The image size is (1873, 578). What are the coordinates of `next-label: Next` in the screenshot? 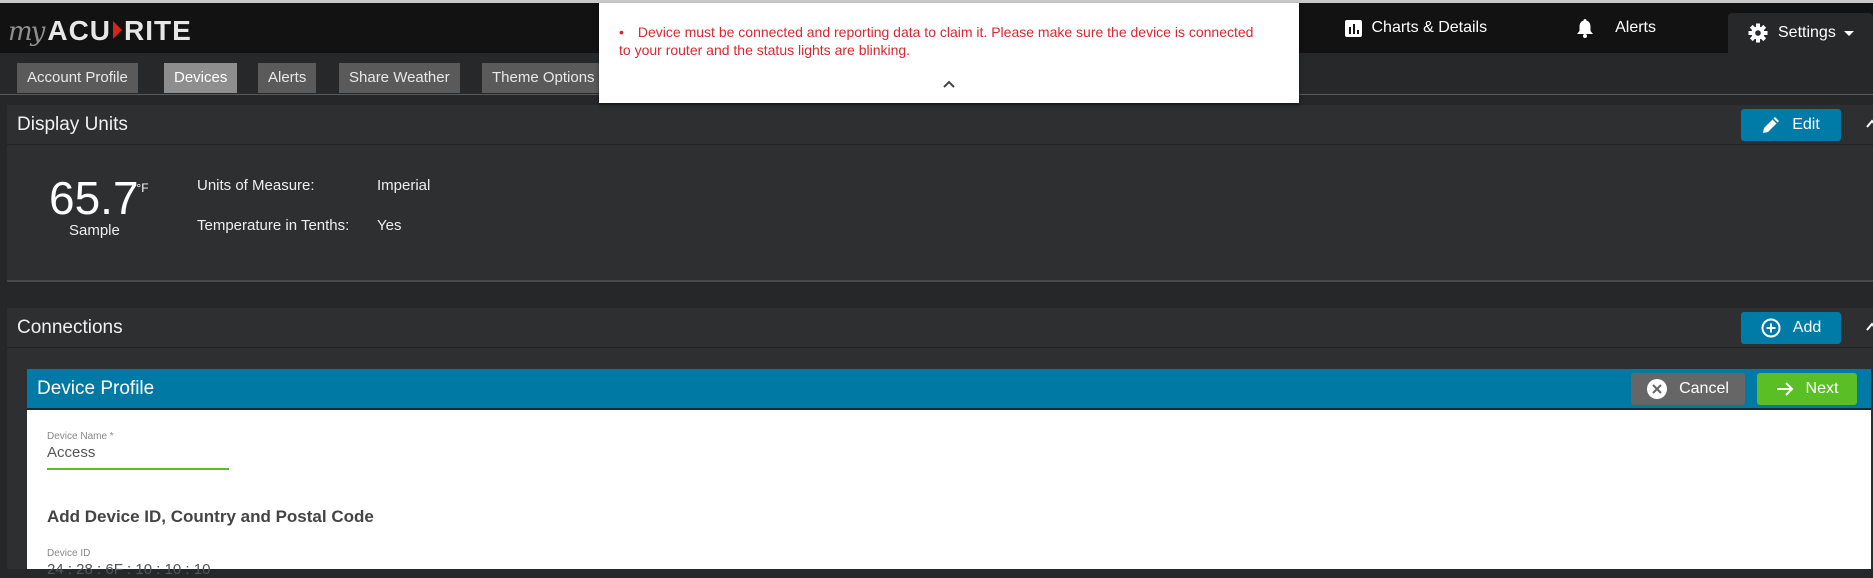 It's located at (1822, 389).